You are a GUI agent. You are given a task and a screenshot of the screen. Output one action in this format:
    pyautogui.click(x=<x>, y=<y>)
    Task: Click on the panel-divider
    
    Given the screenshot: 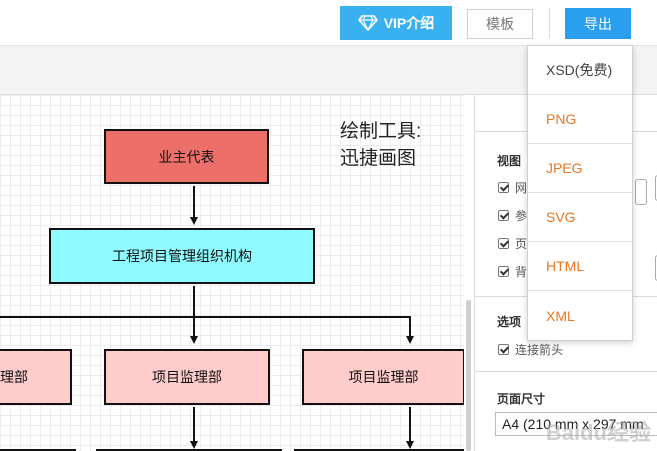 What is the action you would take?
    pyautogui.click(x=566, y=371)
    